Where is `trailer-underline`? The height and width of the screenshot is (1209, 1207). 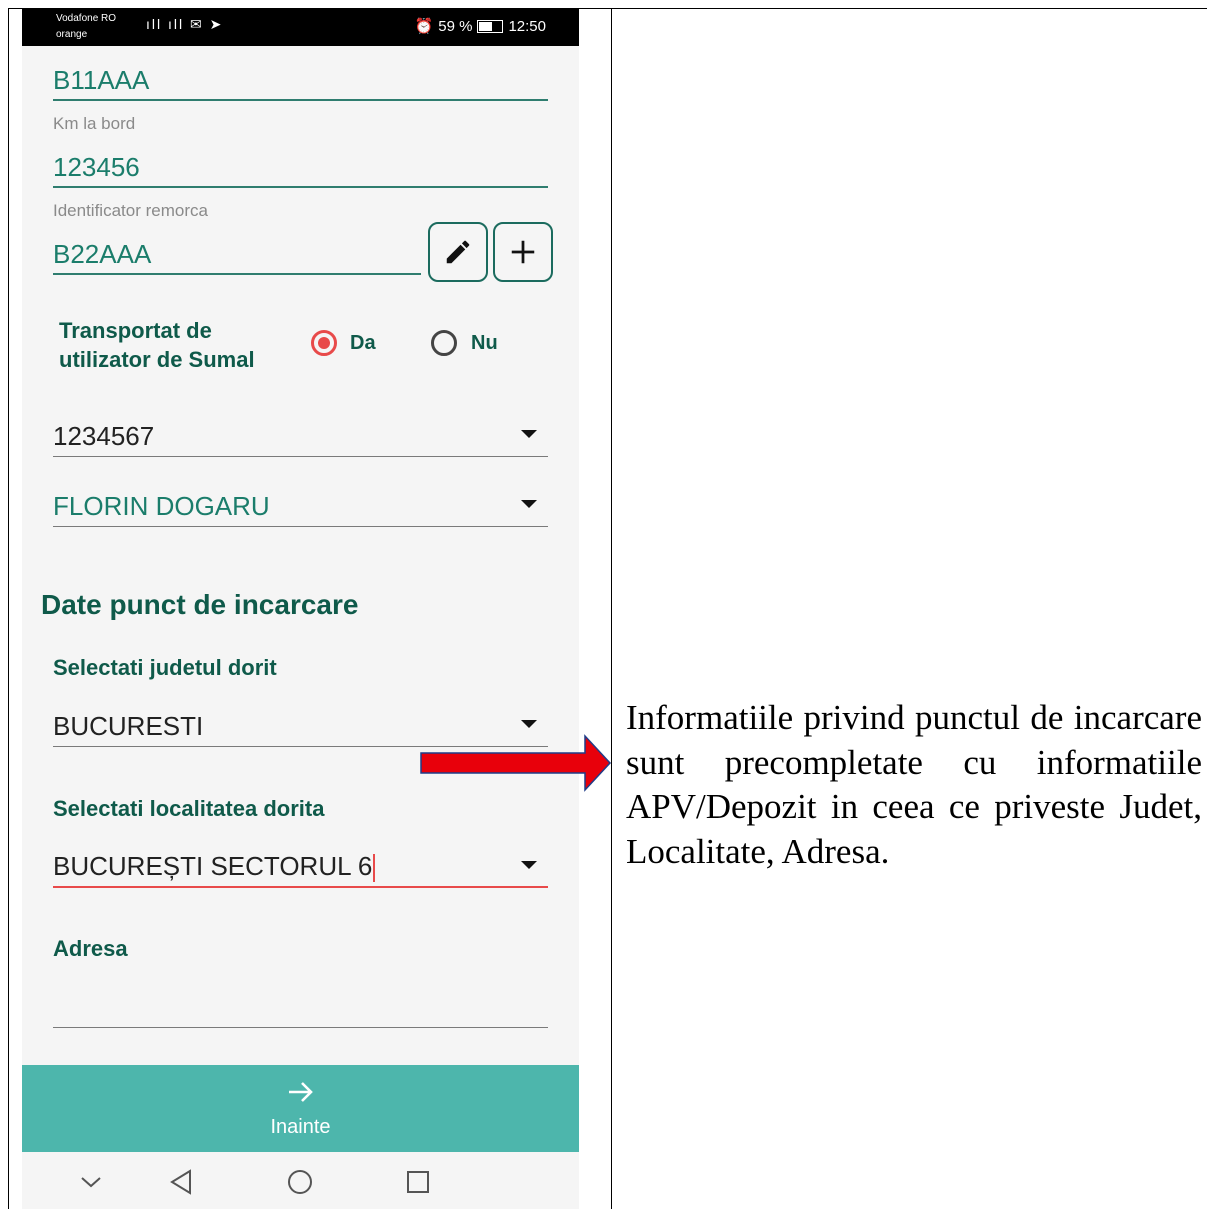
trailer-underline is located at coordinates (237, 274).